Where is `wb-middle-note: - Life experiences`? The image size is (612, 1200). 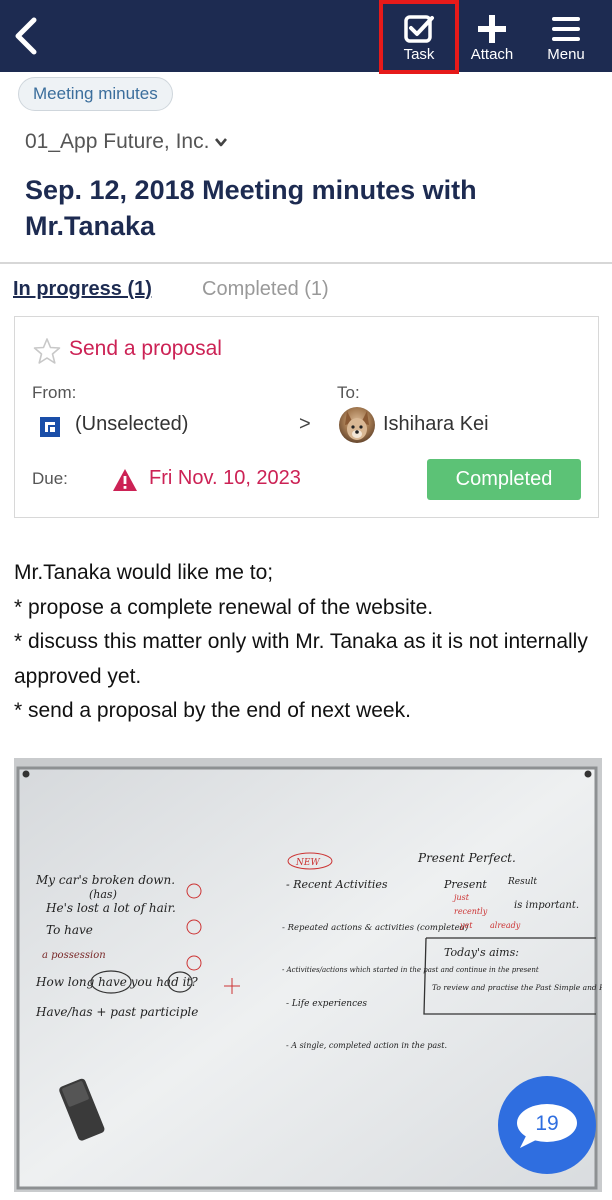
wb-middle-note: - Life experiences is located at coordinates (326, 1004).